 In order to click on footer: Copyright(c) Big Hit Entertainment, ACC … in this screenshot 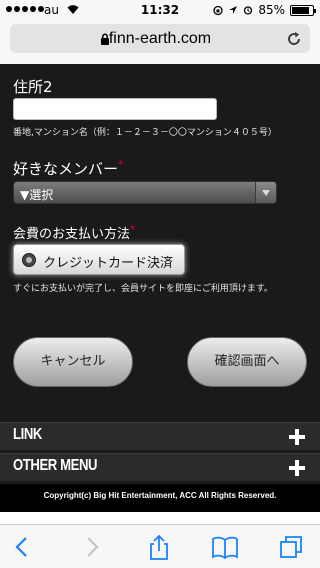, I will do `click(160, 498)`.